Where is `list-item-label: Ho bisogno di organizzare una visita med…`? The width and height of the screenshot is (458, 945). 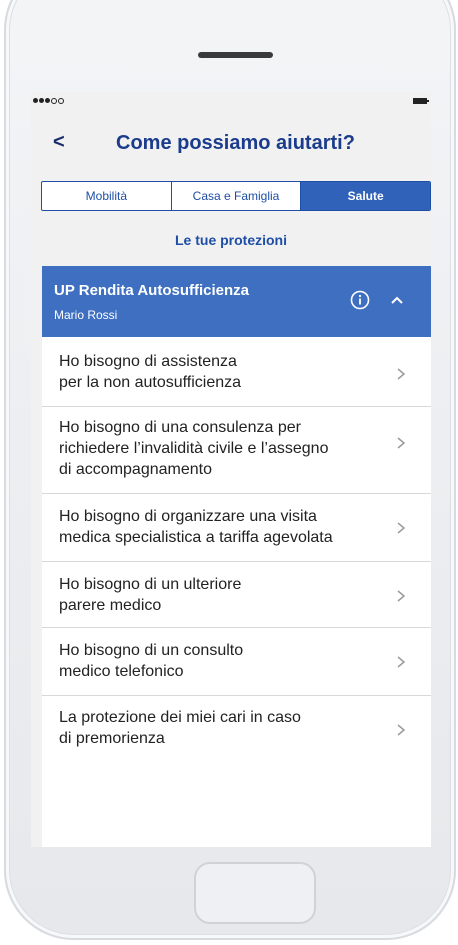 list-item-label: Ho bisogno di organizzare una visita med… is located at coordinates (196, 527).